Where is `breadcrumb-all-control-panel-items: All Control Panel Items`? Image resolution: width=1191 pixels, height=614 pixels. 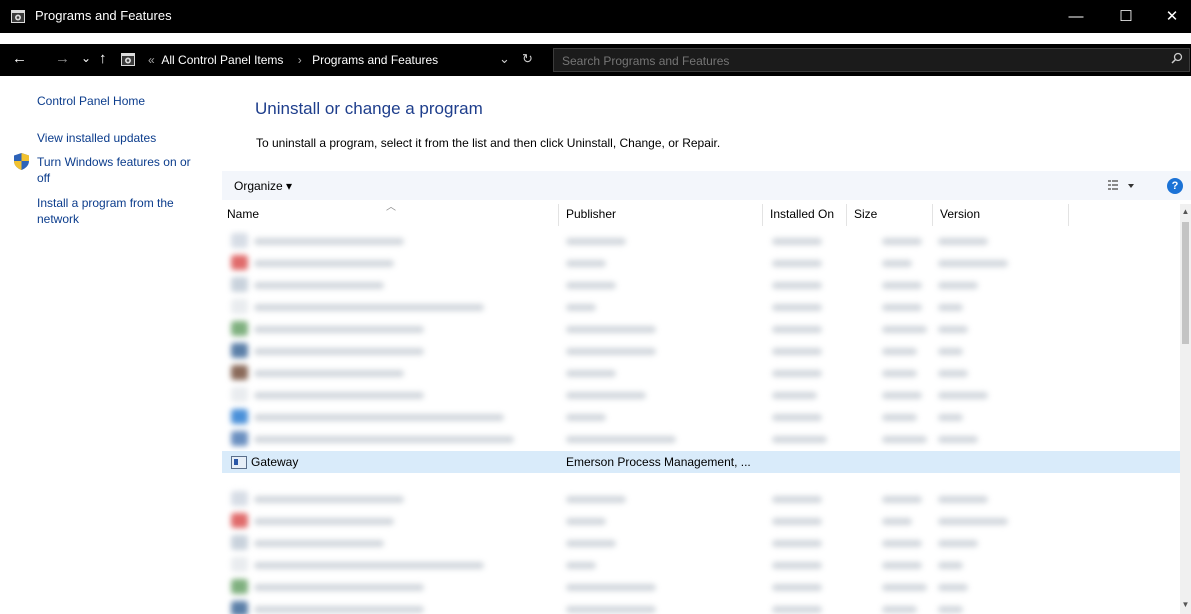 breadcrumb-all-control-panel-items: All Control Panel Items is located at coordinates (222, 60).